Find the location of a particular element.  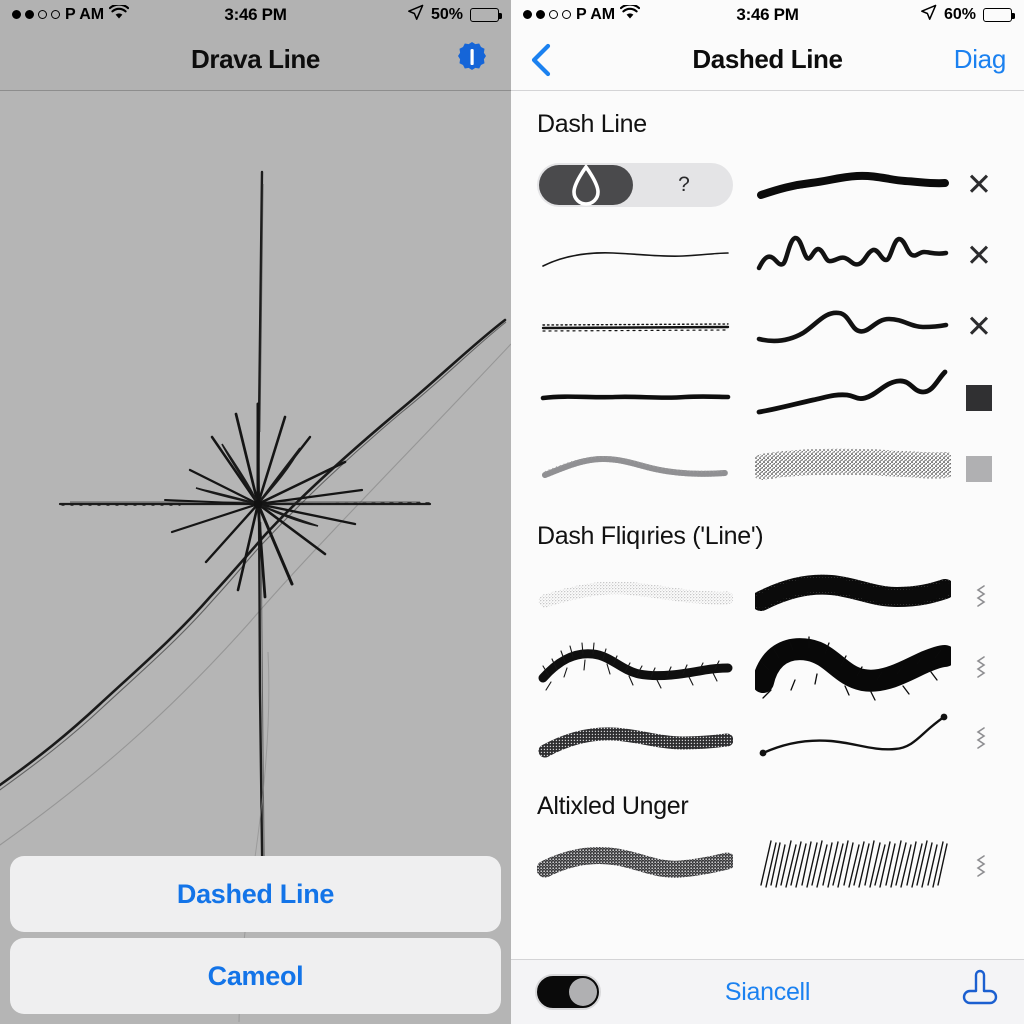

brush-preview-light-textured is located at coordinates (635, 468).